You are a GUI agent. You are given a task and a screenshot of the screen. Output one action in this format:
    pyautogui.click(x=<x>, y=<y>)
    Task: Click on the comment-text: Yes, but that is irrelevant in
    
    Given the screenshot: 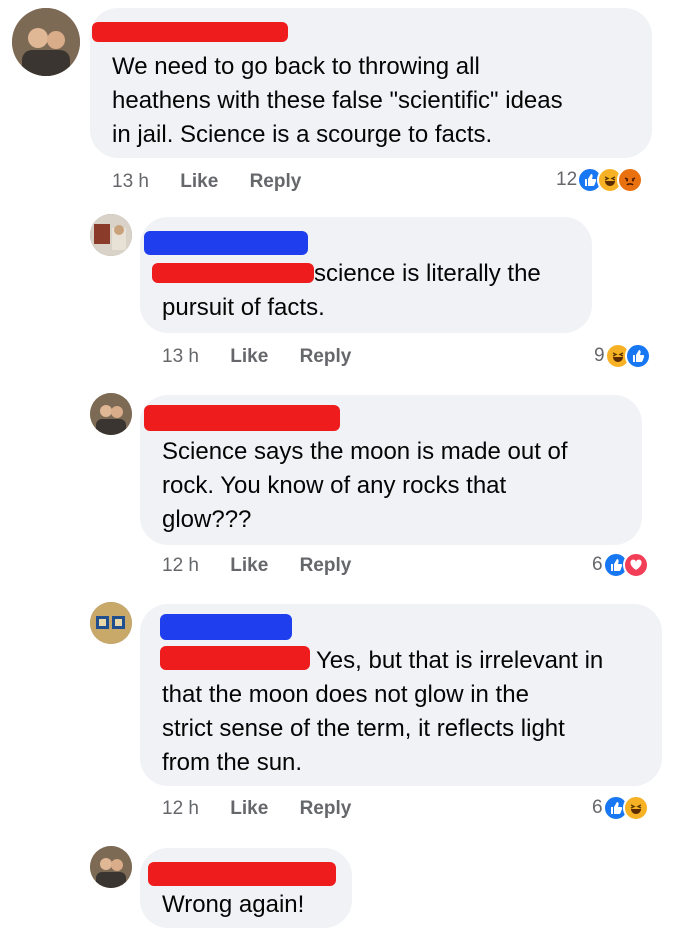 What is the action you would take?
    pyautogui.click(x=460, y=660)
    